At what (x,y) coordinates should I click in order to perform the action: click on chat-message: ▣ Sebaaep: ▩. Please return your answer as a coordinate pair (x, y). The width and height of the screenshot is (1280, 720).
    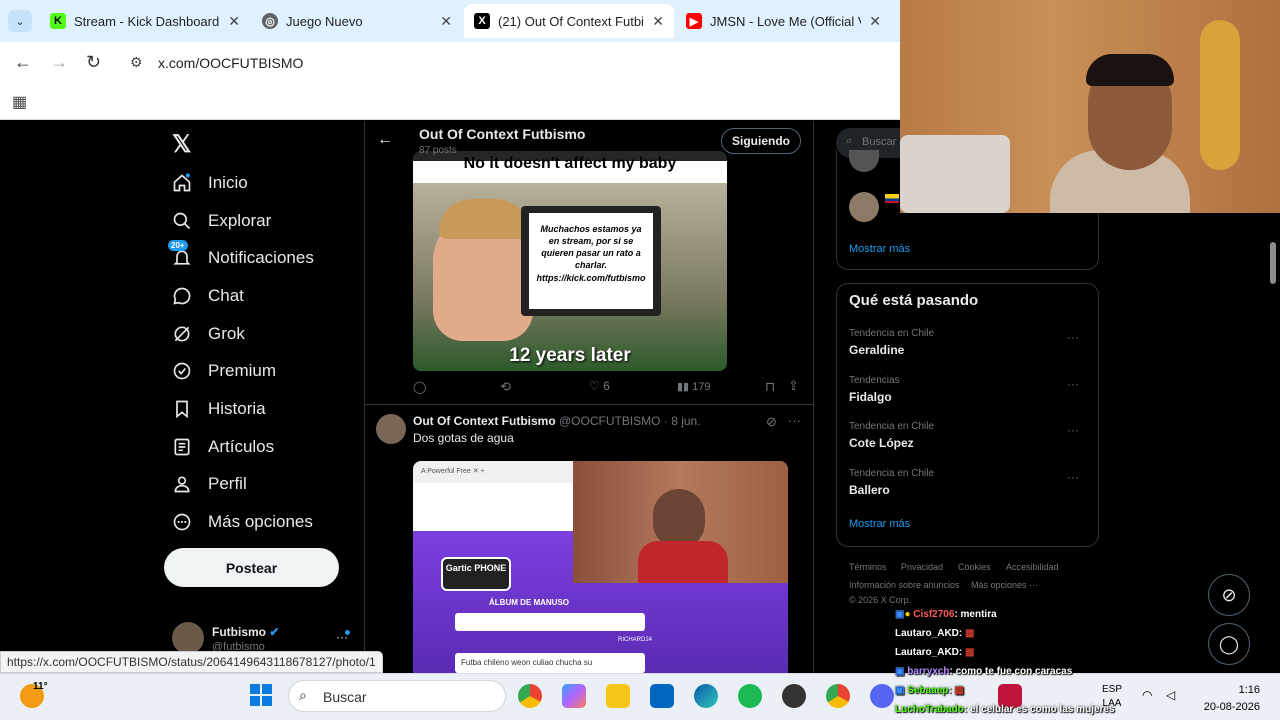
    Looking at the image, I should click on (929, 690).